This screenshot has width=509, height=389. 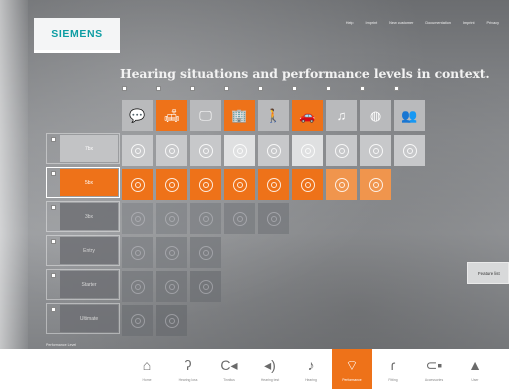 What do you see at coordinates (147, 369) in the screenshot?
I see `bottom-nav-item: ⌂ Home` at bounding box center [147, 369].